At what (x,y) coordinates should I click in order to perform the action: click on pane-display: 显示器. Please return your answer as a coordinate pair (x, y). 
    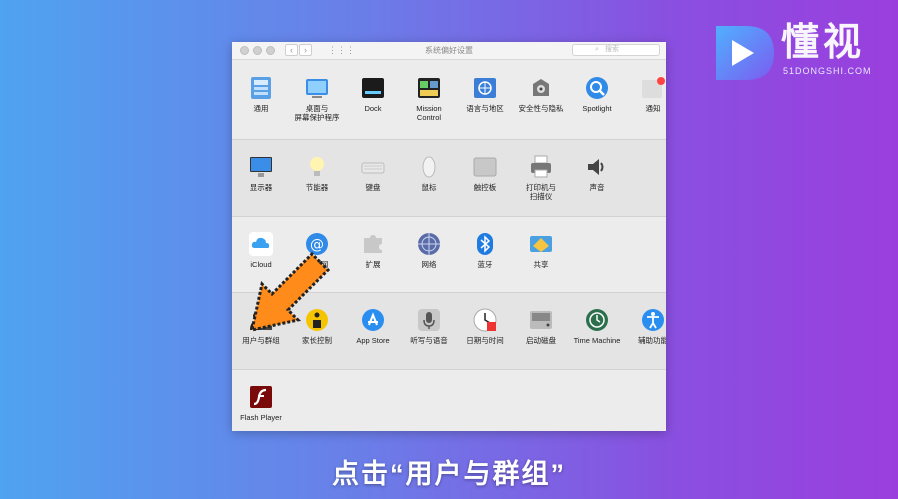
    Looking at the image, I should click on (261, 179).